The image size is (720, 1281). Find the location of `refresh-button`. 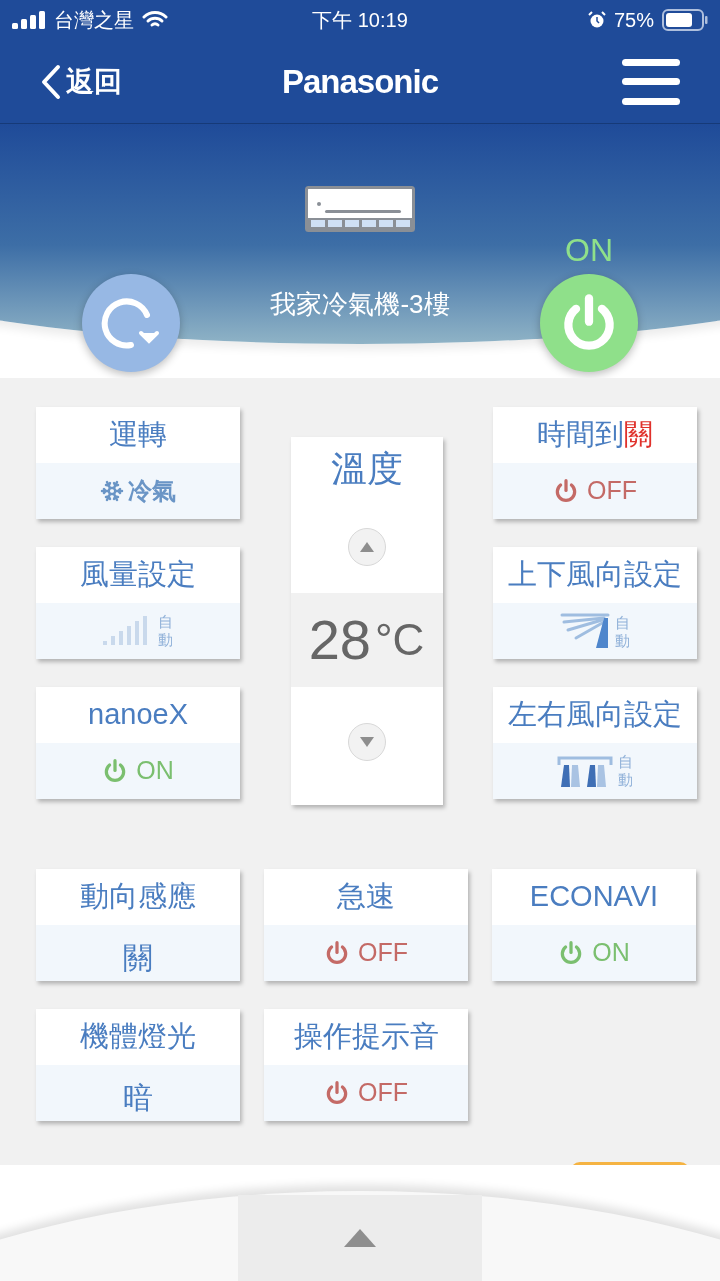

refresh-button is located at coordinates (131, 323).